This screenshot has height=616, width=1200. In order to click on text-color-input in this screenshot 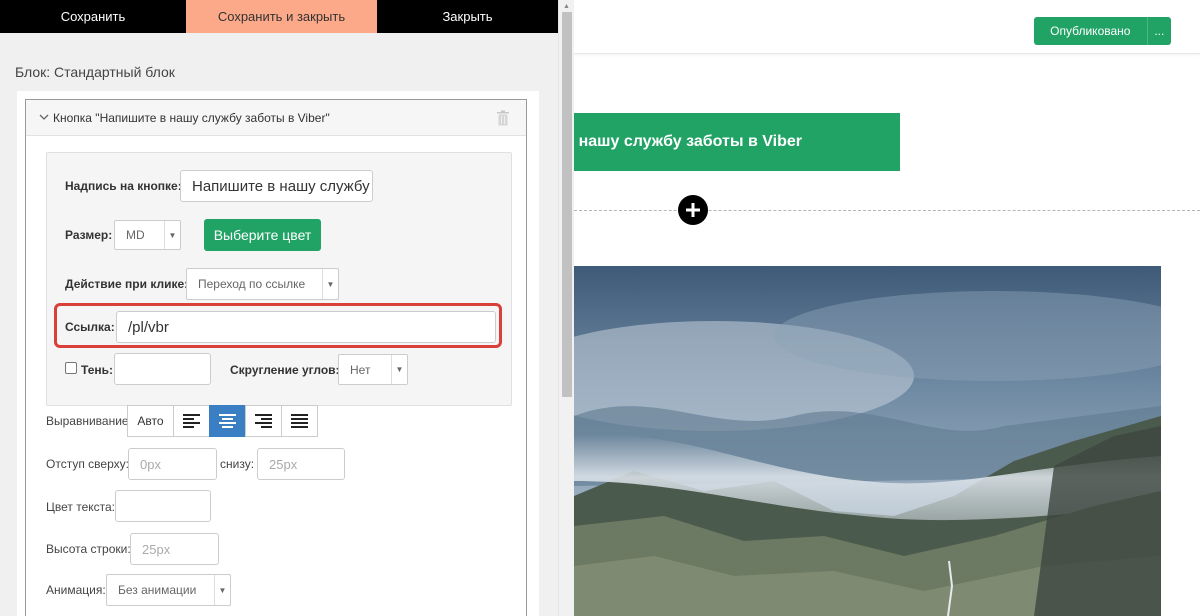, I will do `click(163, 506)`.